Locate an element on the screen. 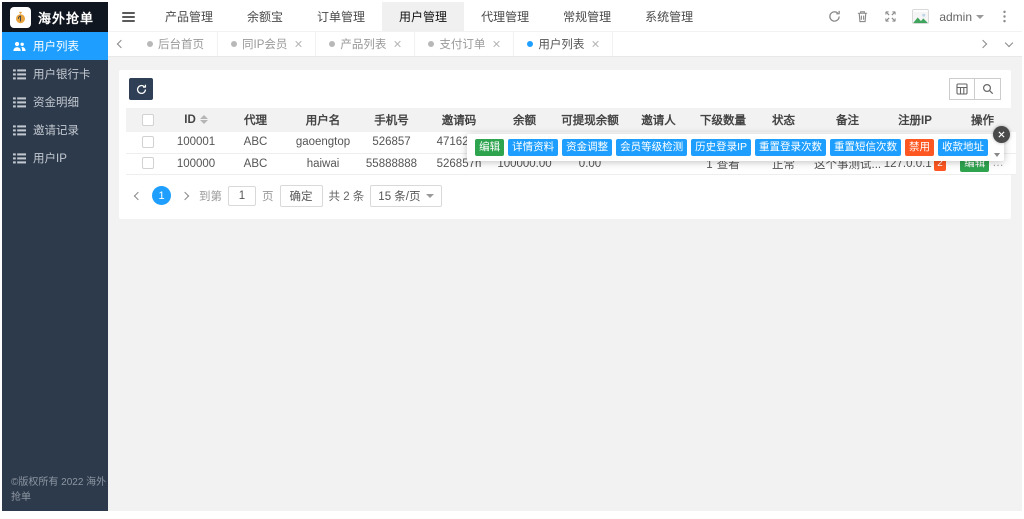 Image resolution: width=1024 pixels, height=519 pixels. disable-button: 禁用 is located at coordinates (919, 147).